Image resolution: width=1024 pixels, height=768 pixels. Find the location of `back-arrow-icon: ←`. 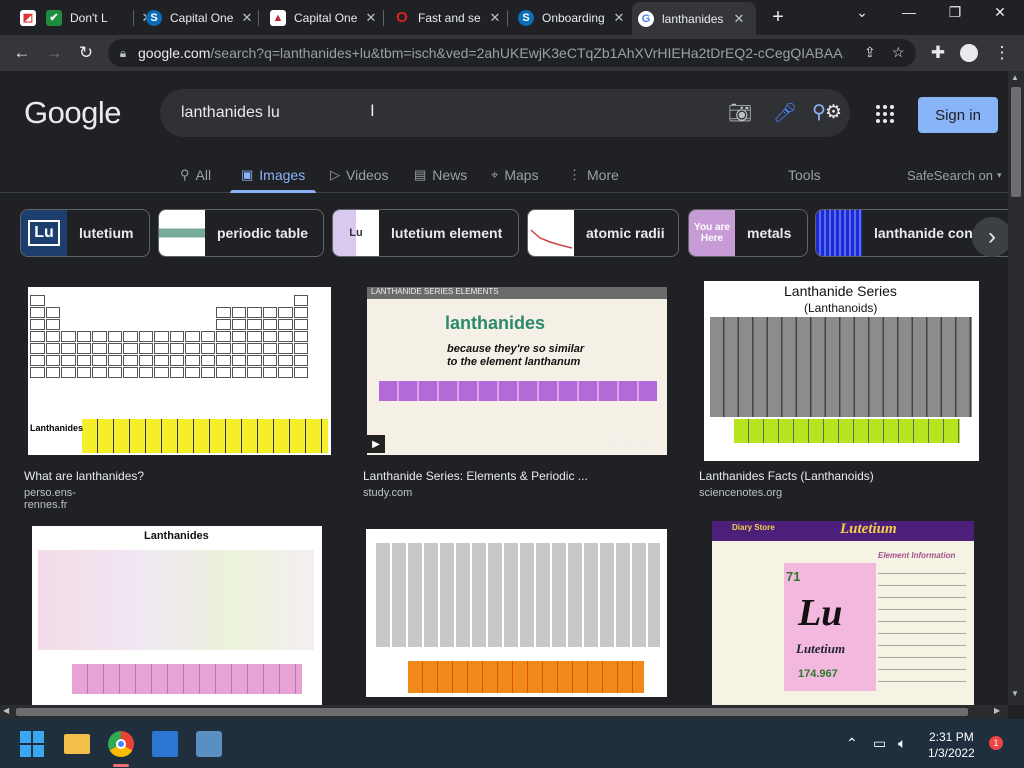

back-arrow-icon: ← is located at coordinates (22, 53).